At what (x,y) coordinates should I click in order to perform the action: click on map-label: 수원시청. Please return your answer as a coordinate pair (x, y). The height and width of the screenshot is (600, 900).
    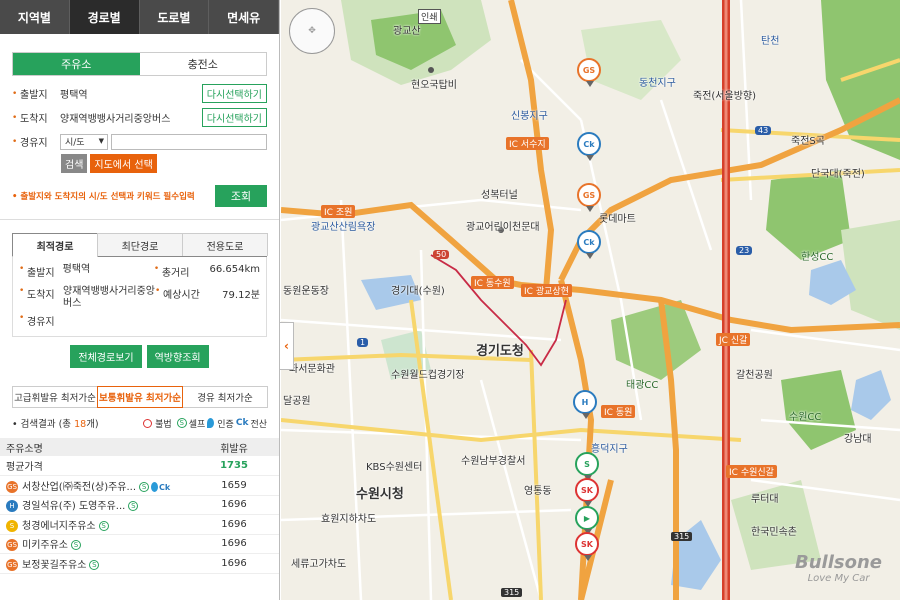
    Looking at the image, I should click on (380, 494).